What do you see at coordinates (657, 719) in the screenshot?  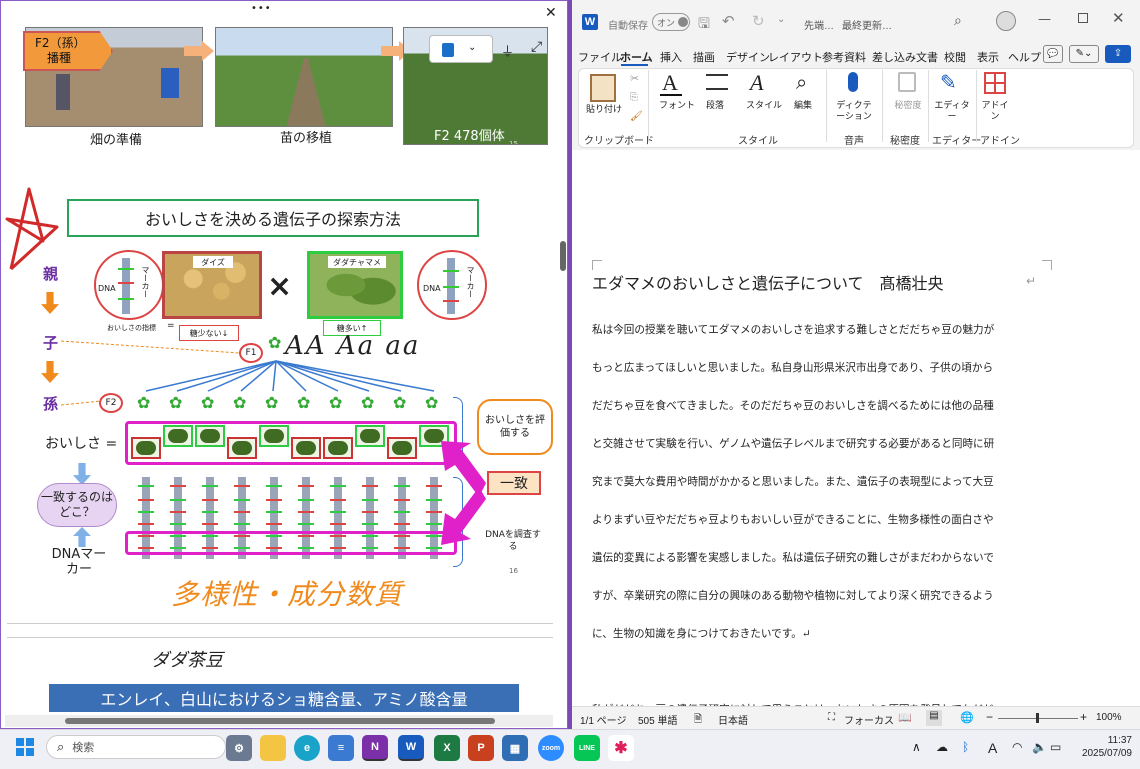 I see `word-count: 505 単語` at bounding box center [657, 719].